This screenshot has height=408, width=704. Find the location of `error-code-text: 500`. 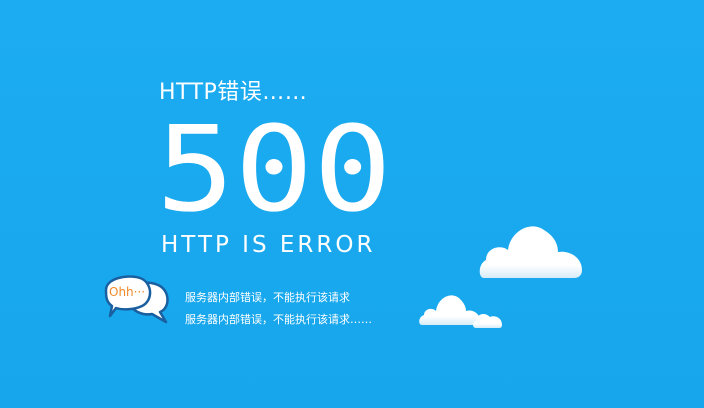

error-code-text: 500 is located at coordinates (274, 167).